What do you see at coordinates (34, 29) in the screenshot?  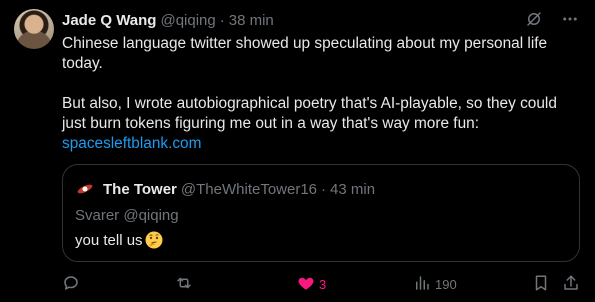 I see `author-avatar` at bounding box center [34, 29].